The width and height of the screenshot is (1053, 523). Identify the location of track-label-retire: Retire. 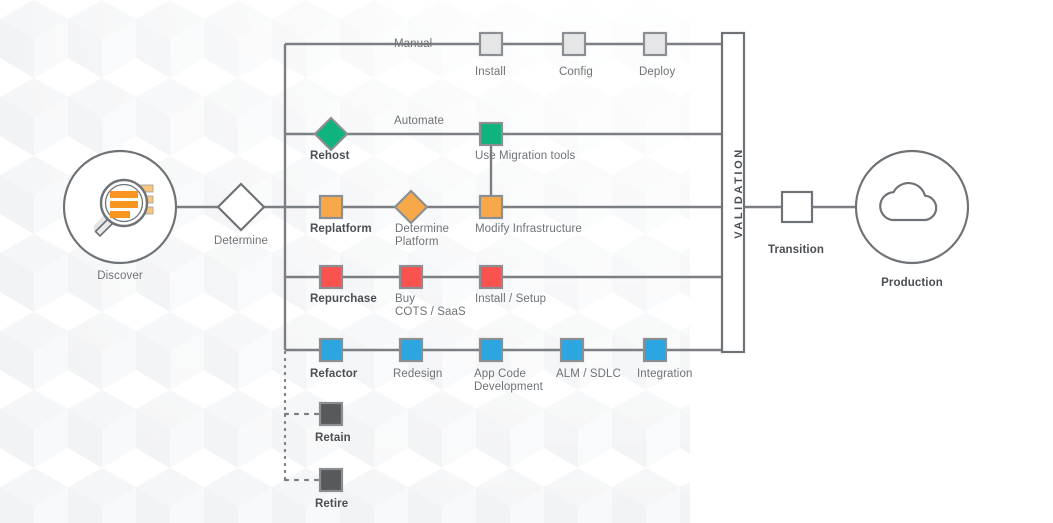
(332, 504).